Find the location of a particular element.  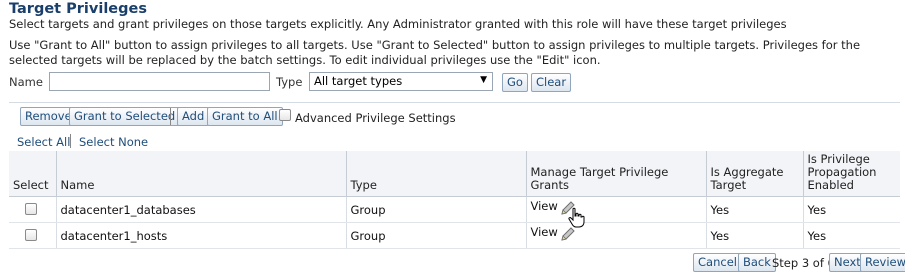

select-all-link: Select All is located at coordinates (43, 142).